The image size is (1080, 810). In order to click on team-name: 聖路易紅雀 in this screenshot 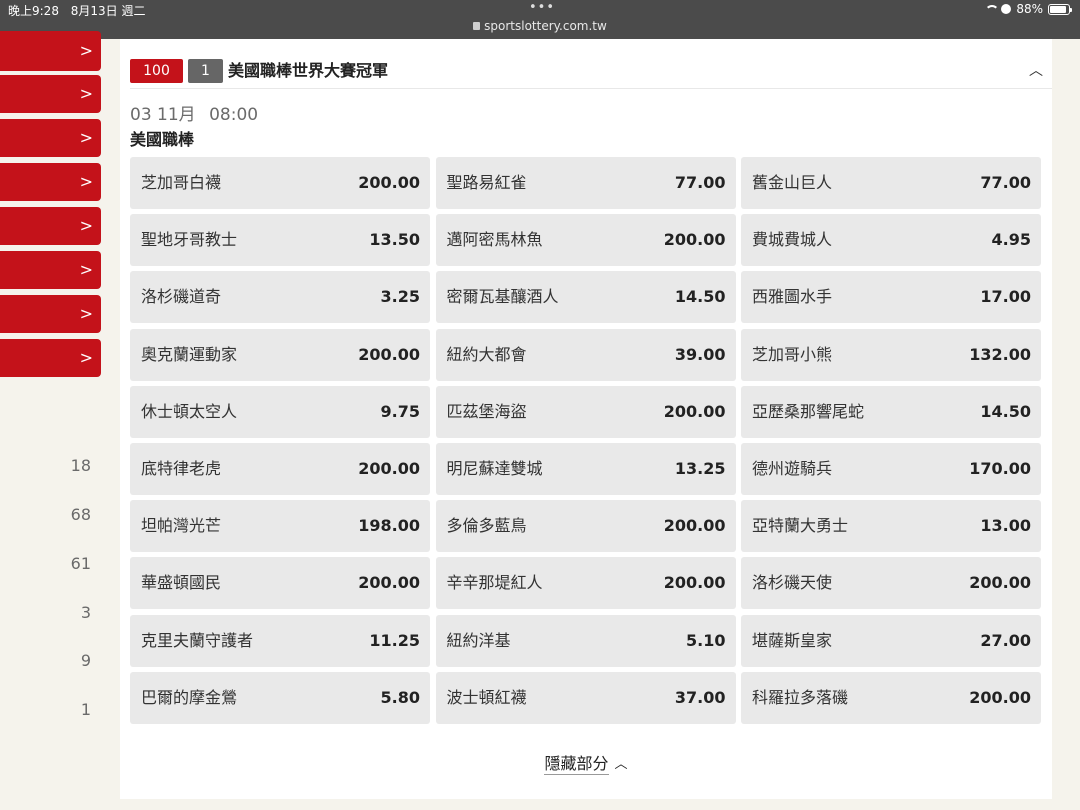, I will do `click(486, 182)`.